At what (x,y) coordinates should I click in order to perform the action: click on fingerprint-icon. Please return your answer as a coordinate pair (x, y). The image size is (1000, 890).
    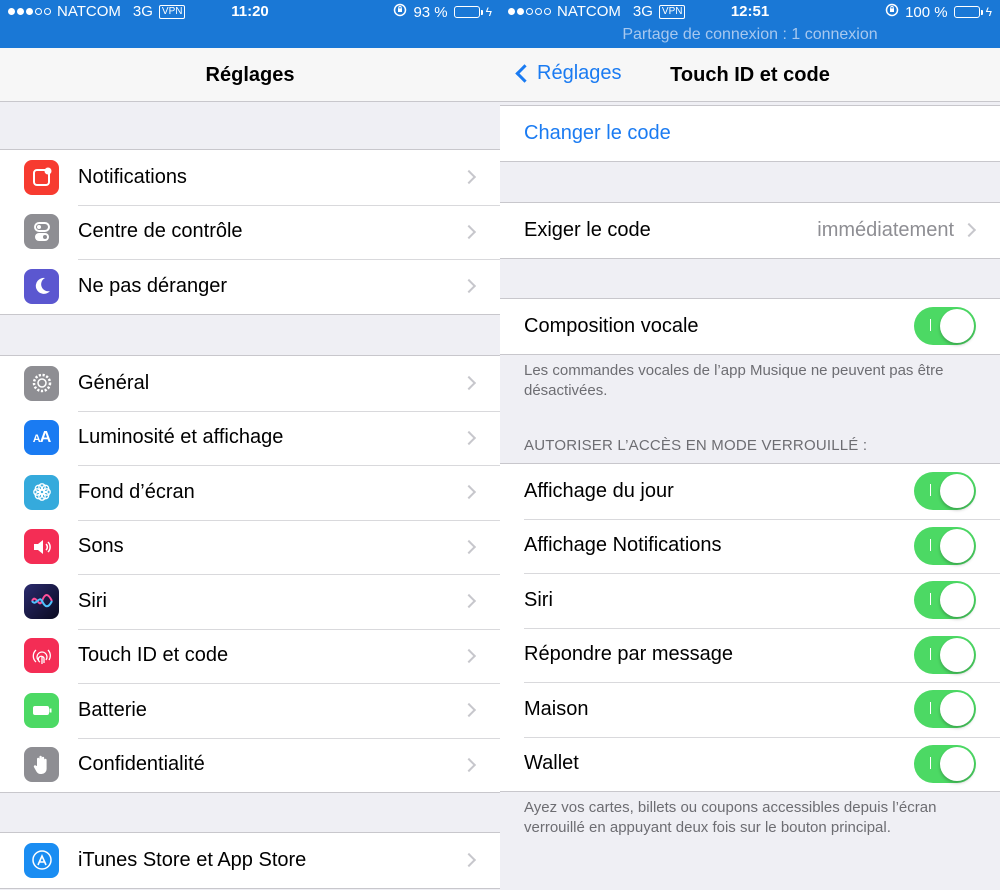
    Looking at the image, I should click on (41, 656).